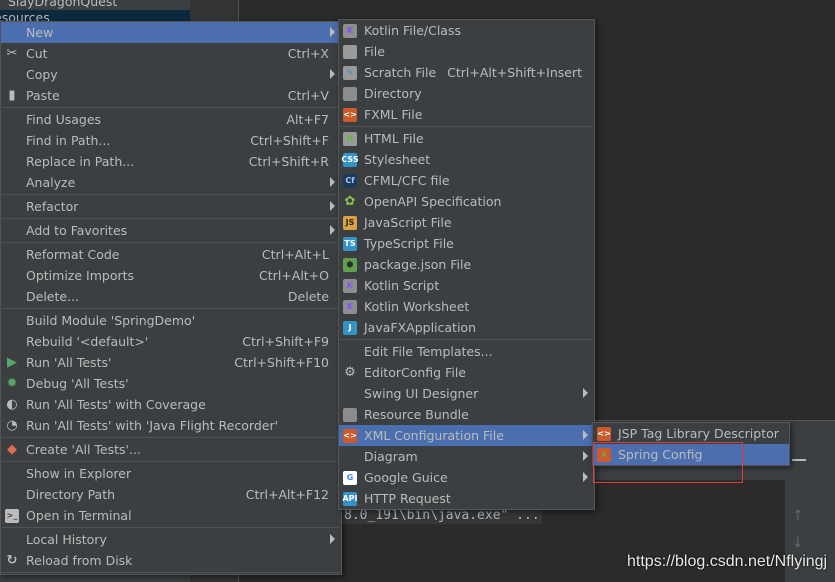 The height and width of the screenshot is (582, 835). Describe the element at coordinates (350, 372) in the screenshot. I see `gear-icon: ⚙` at that location.